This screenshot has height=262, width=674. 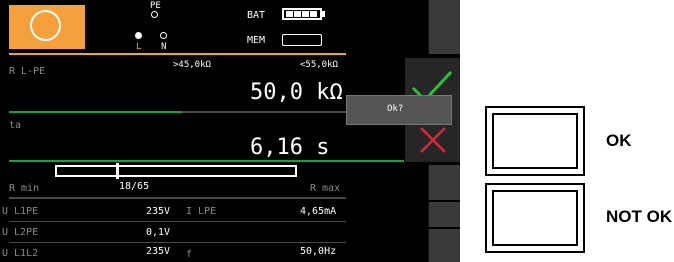 What do you see at coordinates (138, 35) in the screenshot?
I see `l-terminal-icon` at bounding box center [138, 35].